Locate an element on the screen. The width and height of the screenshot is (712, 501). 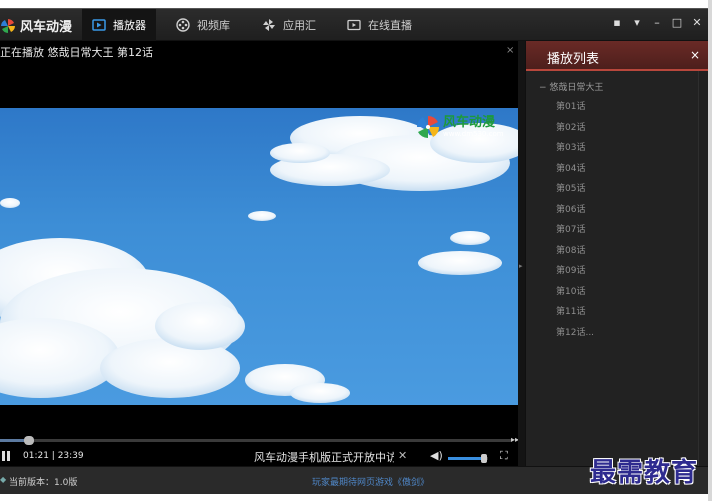
playlist-group-title: 悠哉日常大王 is located at coordinates (576, 88).